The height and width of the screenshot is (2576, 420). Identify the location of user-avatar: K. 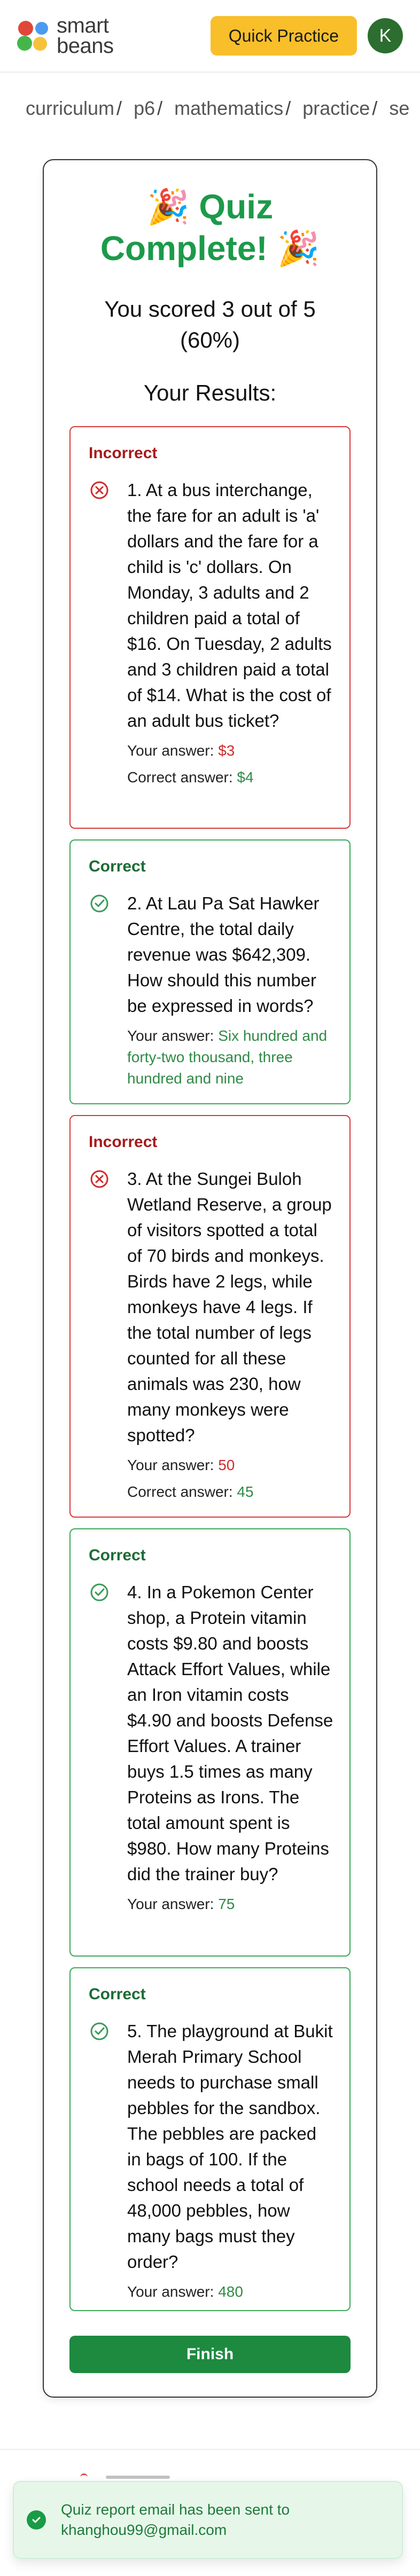
(385, 36).